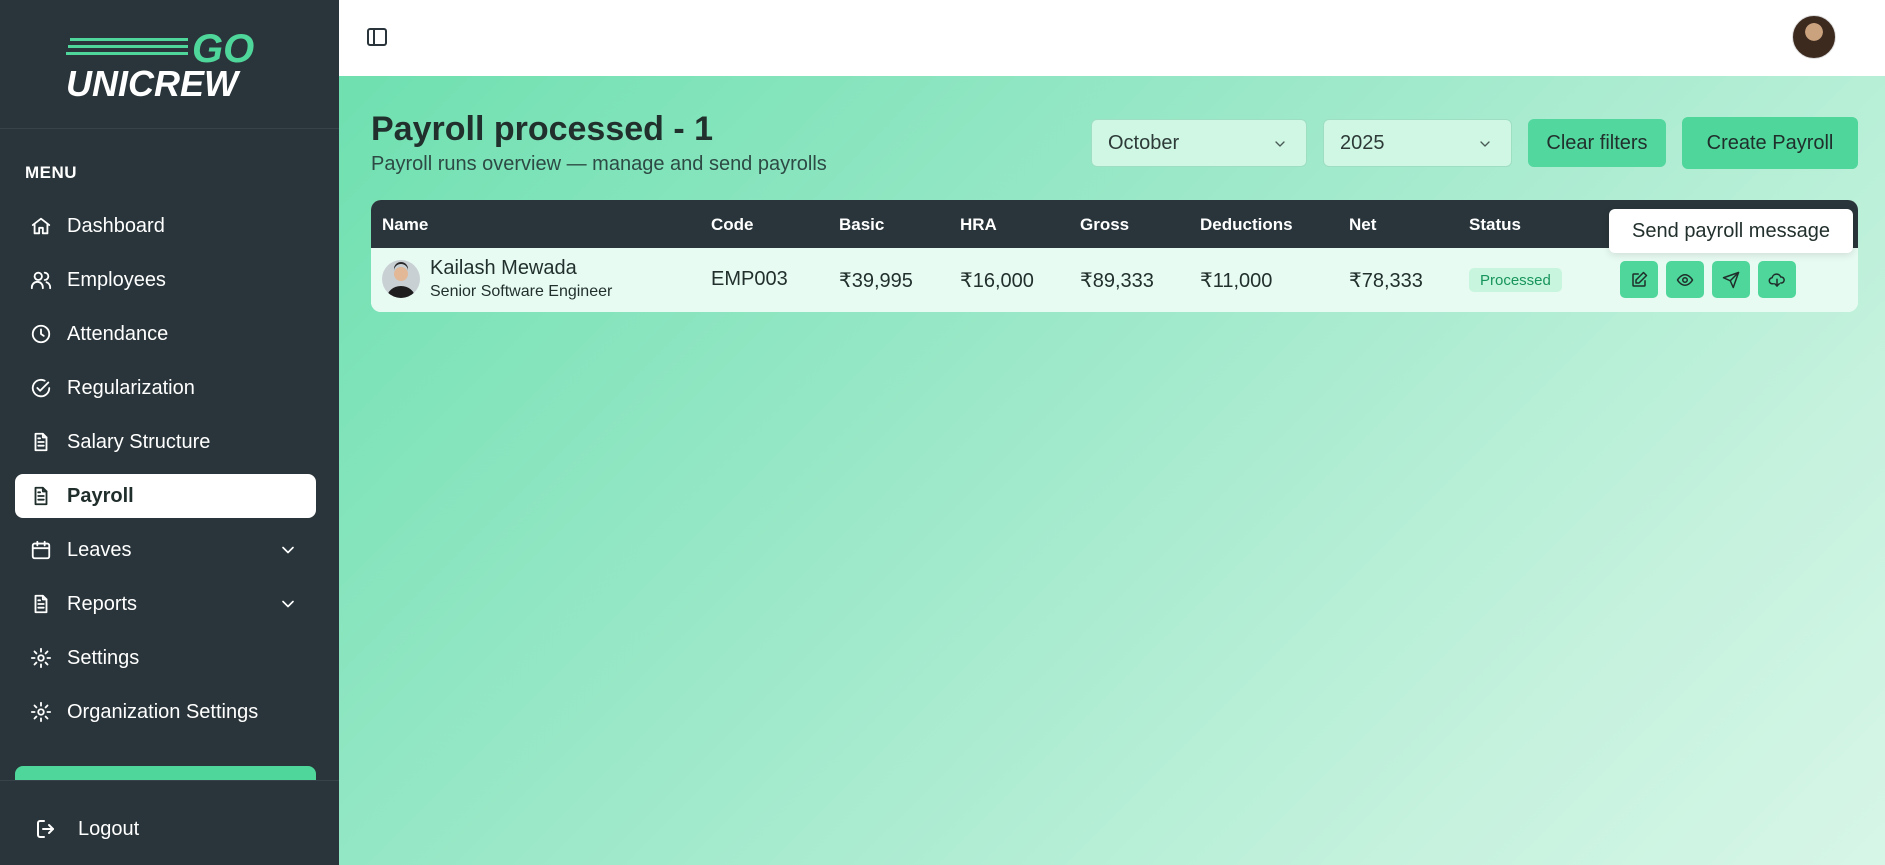 This screenshot has height=865, width=1885. Describe the element at coordinates (169, 780) in the screenshot. I see `sidebar-bottom-divider` at that location.